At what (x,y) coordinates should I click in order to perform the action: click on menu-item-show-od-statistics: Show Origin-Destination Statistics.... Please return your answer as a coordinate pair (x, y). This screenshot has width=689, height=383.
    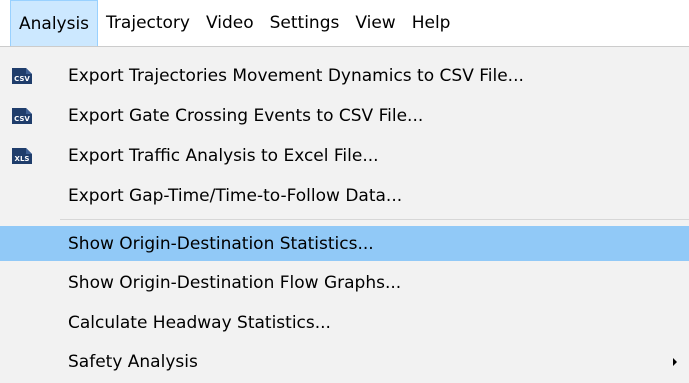
    Looking at the image, I should click on (344, 243).